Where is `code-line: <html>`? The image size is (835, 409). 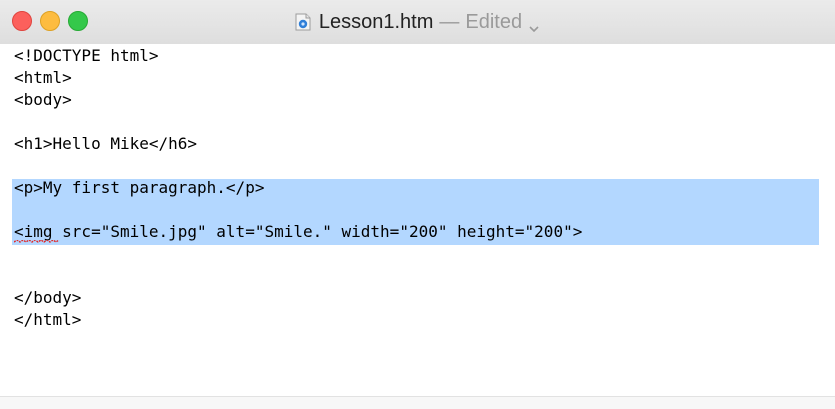 code-line: <html> is located at coordinates (43, 77).